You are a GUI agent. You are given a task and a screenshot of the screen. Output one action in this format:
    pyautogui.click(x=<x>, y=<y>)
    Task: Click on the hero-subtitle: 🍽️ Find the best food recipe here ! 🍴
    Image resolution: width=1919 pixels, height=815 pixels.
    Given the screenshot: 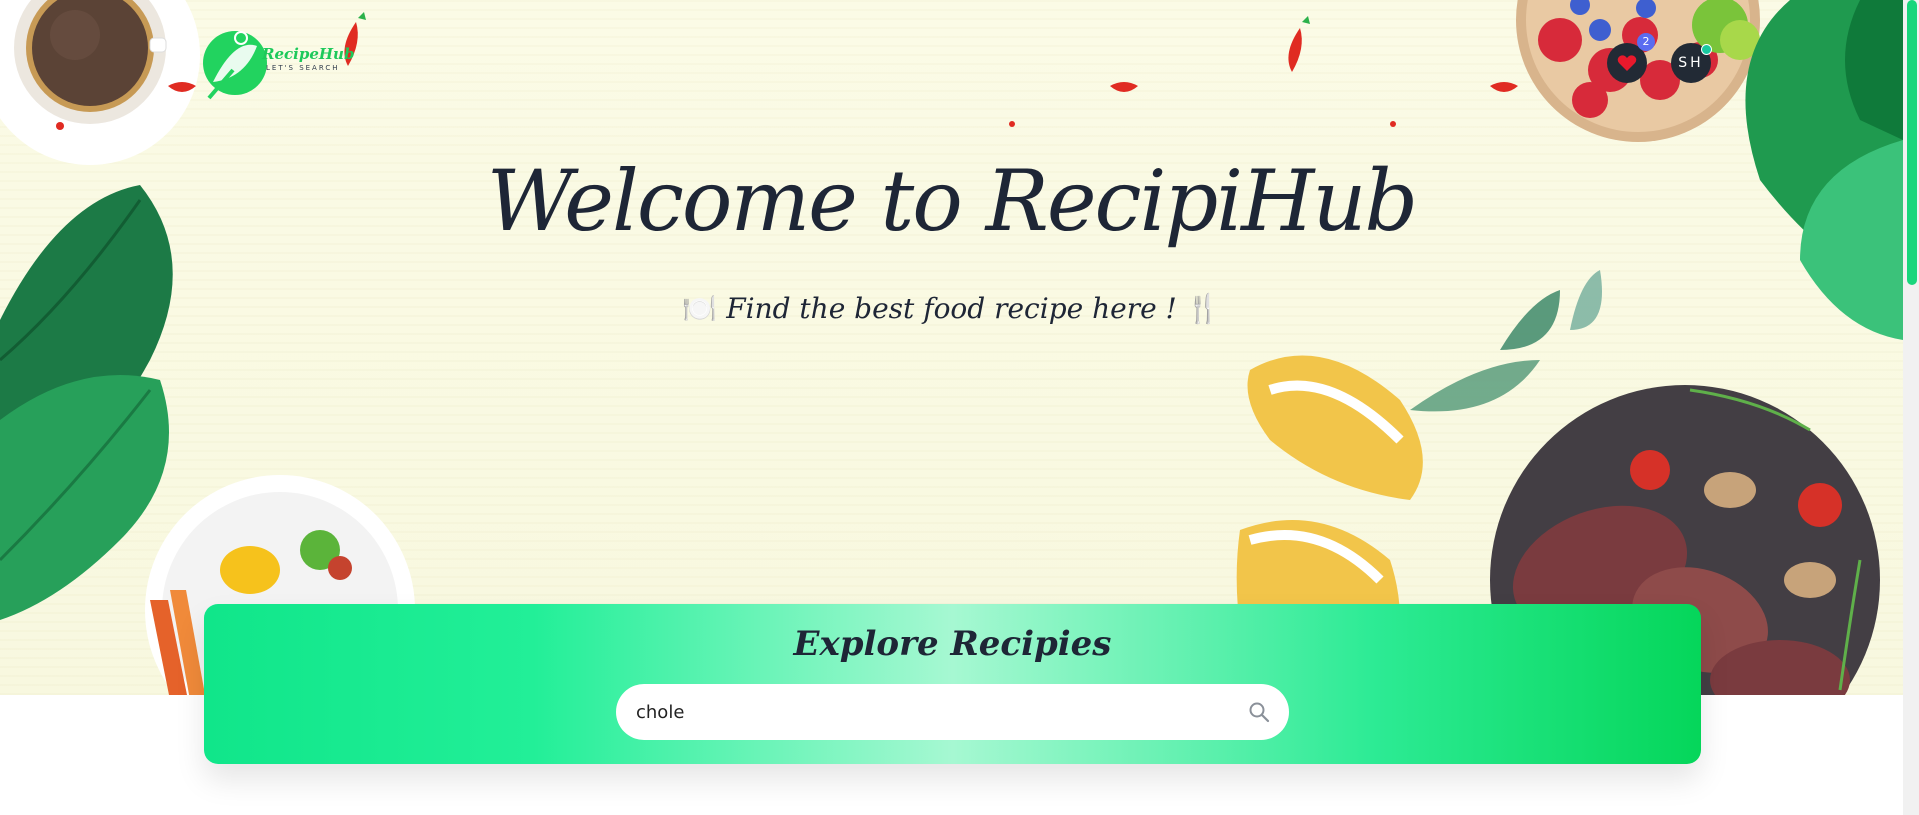 What is the action you would take?
    pyautogui.click(x=951, y=308)
    